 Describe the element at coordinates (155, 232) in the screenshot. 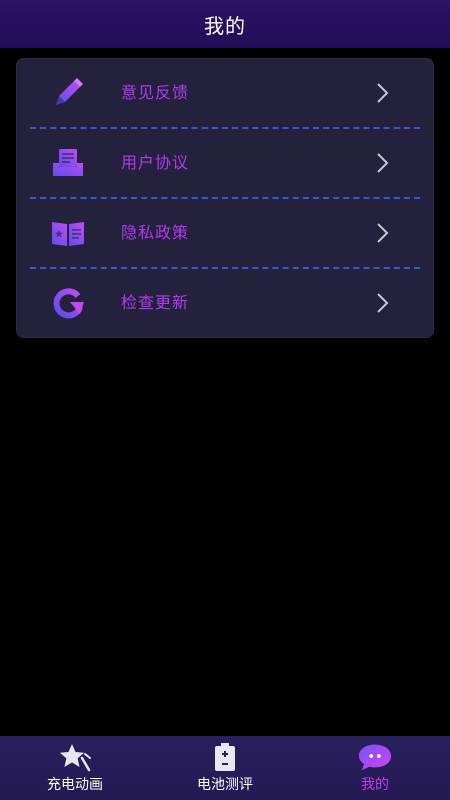

I see `menu-item-label: 隐私政策` at that location.